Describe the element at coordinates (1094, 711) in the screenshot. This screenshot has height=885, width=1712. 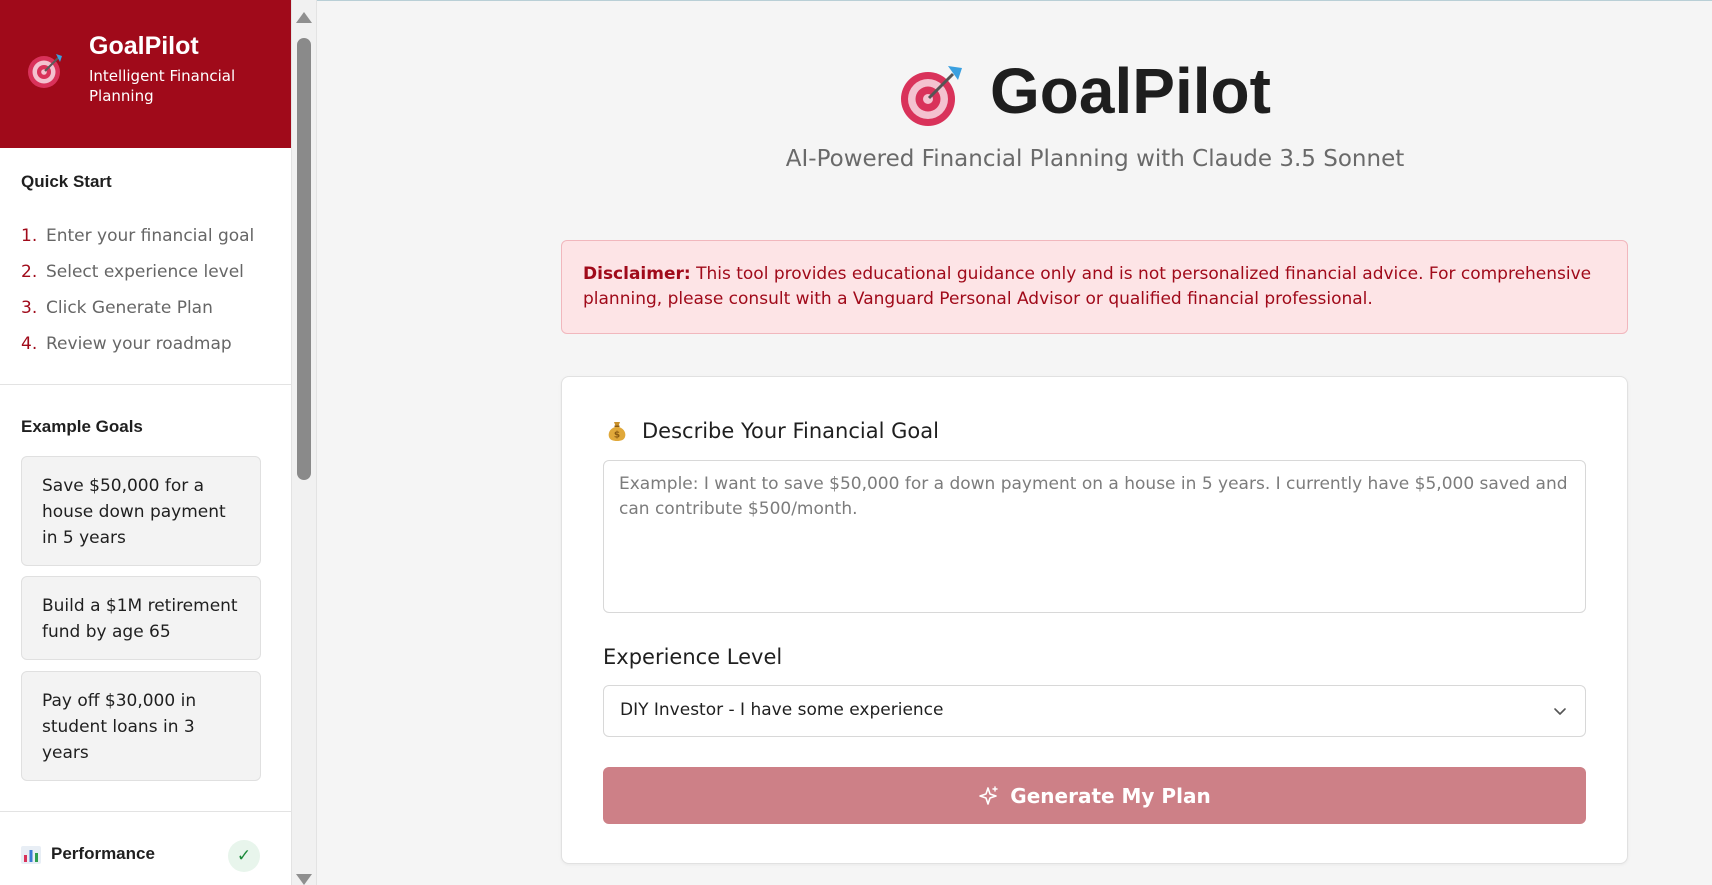
I see `experience-level-select: DIY Investor - I have some experience` at that location.